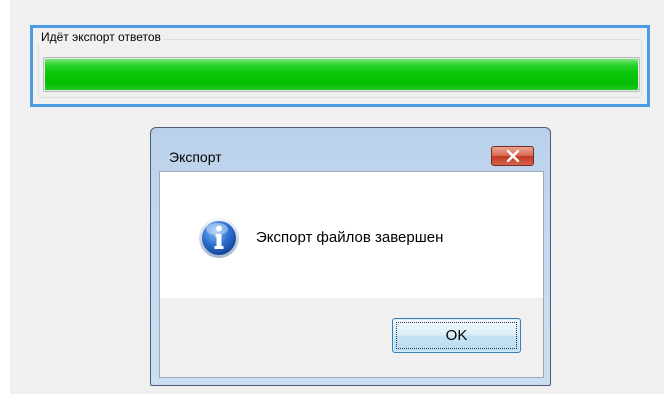  Describe the element at coordinates (350, 237) in the screenshot. I see `dialog-message: Экспорт файлов завершен` at that location.